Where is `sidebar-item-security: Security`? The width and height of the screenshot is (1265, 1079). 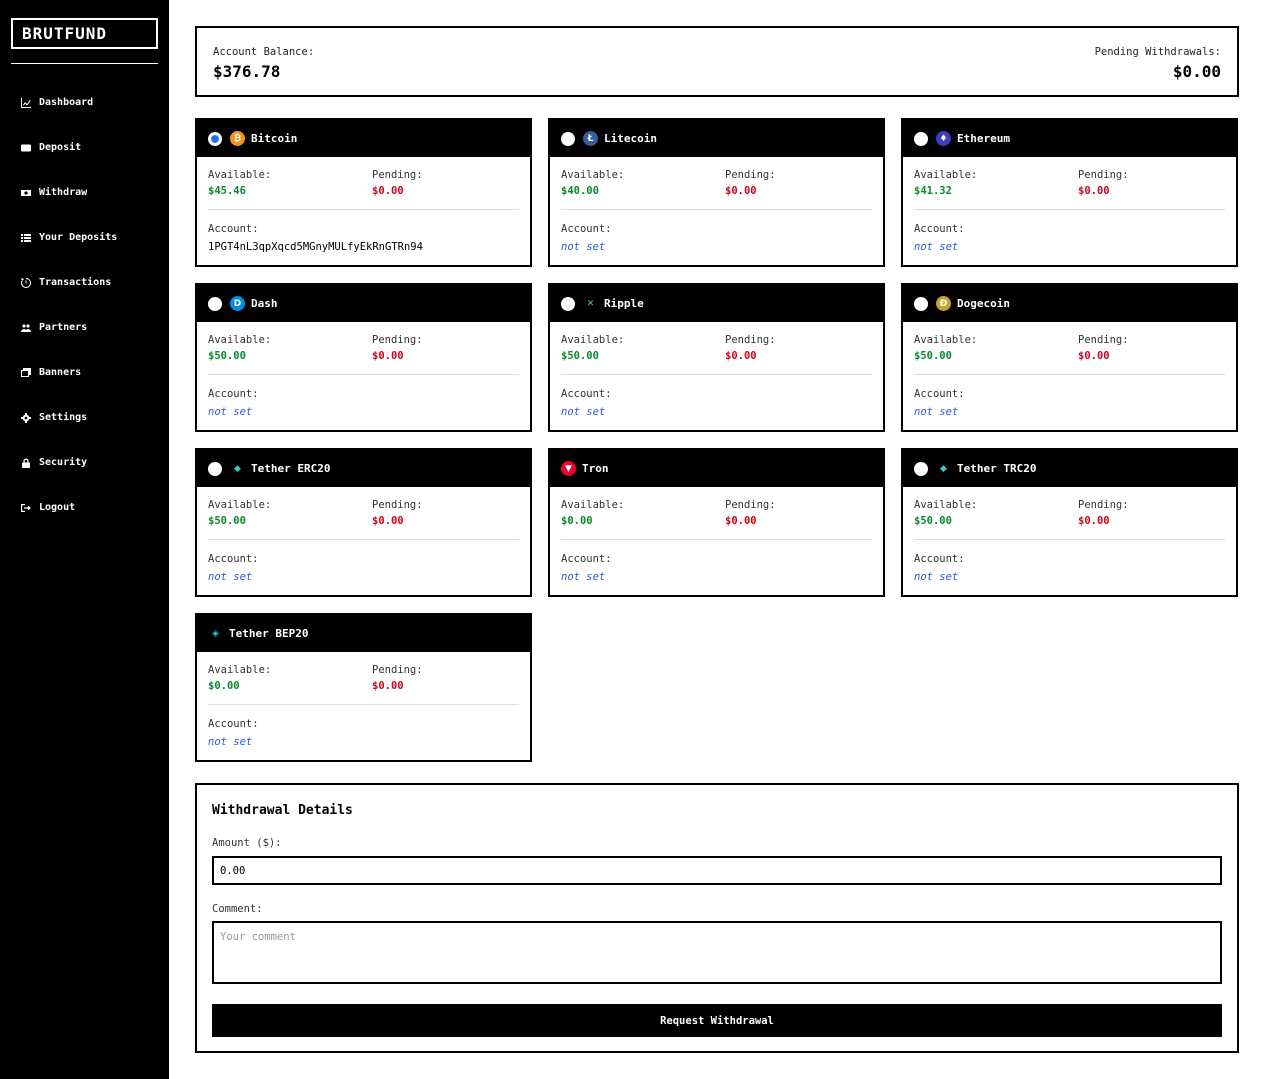 sidebar-item-security: Security is located at coordinates (84, 462).